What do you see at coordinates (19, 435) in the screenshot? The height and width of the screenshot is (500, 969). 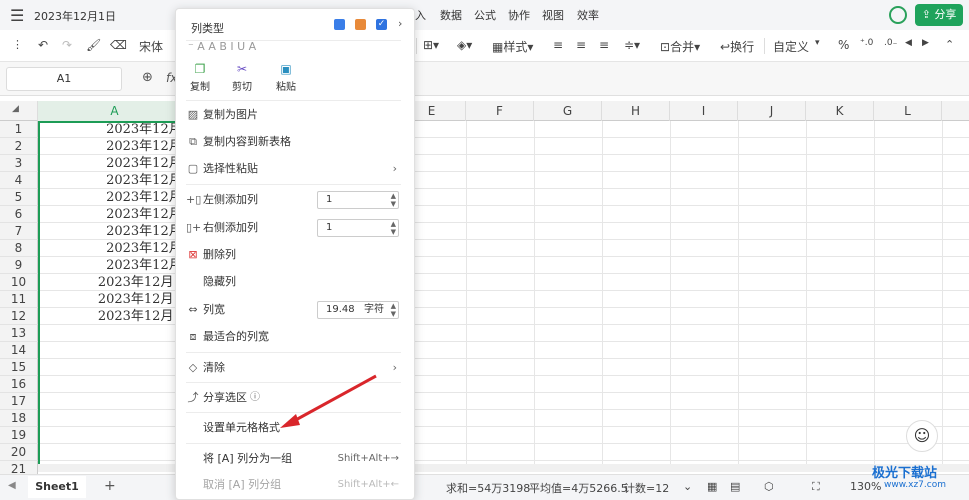 I see `row-header: 19` at bounding box center [19, 435].